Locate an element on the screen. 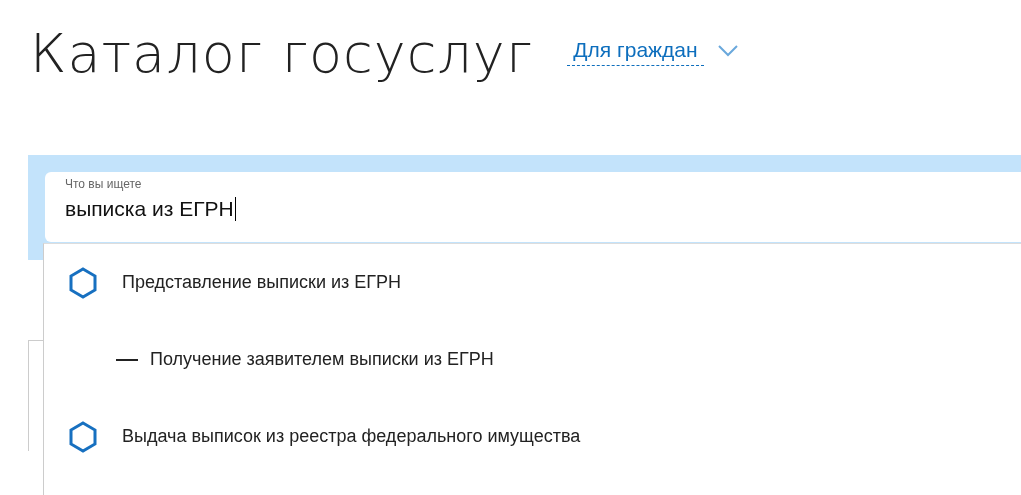 Image resolution: width=1021 pixels, height=495 pixels. suggestion-item: Выдача выписок из реестра федерального имущества is located at coordinates (532, 436).